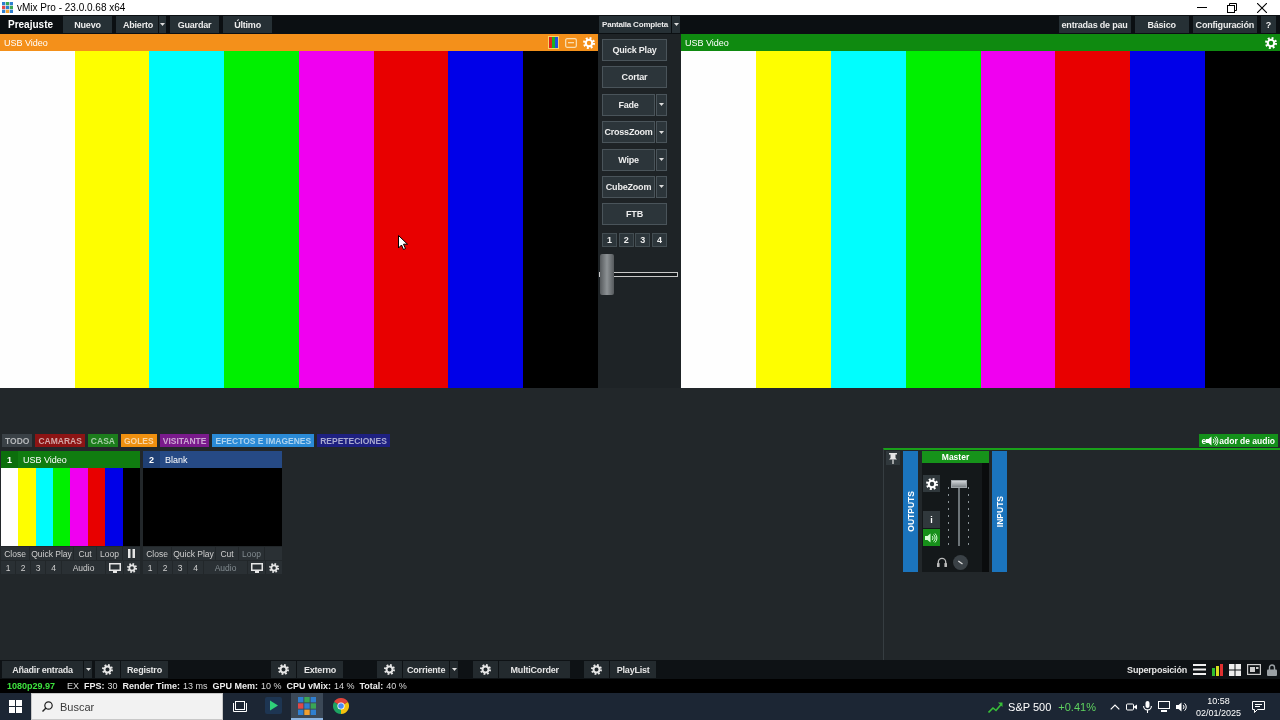 Image resolution: width=1280 pixels, height=720 pixels. I want to click on transition-button: CrossZoom, so click(628, 132).